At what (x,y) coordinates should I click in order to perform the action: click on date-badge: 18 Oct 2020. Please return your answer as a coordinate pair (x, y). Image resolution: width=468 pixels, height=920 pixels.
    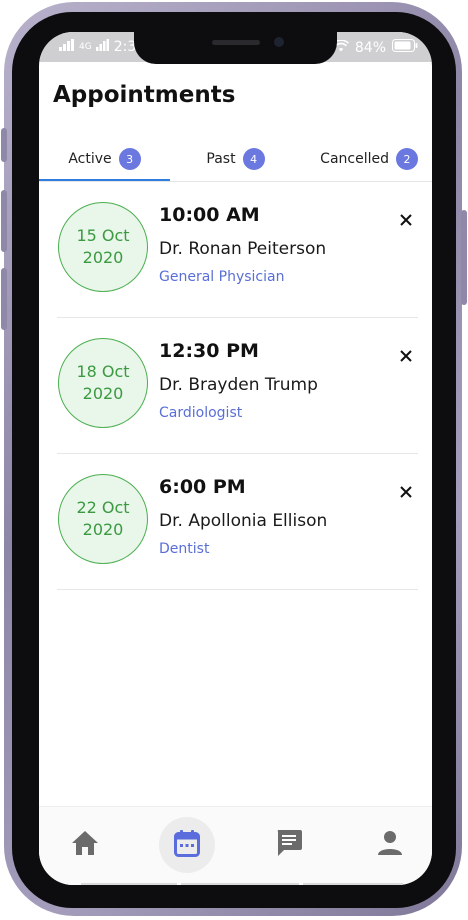
    Looking at the image, I should click on (103, 383).